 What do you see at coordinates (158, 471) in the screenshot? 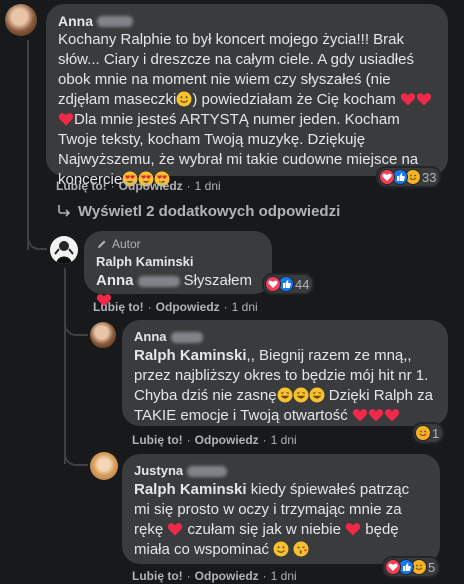
I see `comment-author: Justyna` at bounding box center [158, 471].